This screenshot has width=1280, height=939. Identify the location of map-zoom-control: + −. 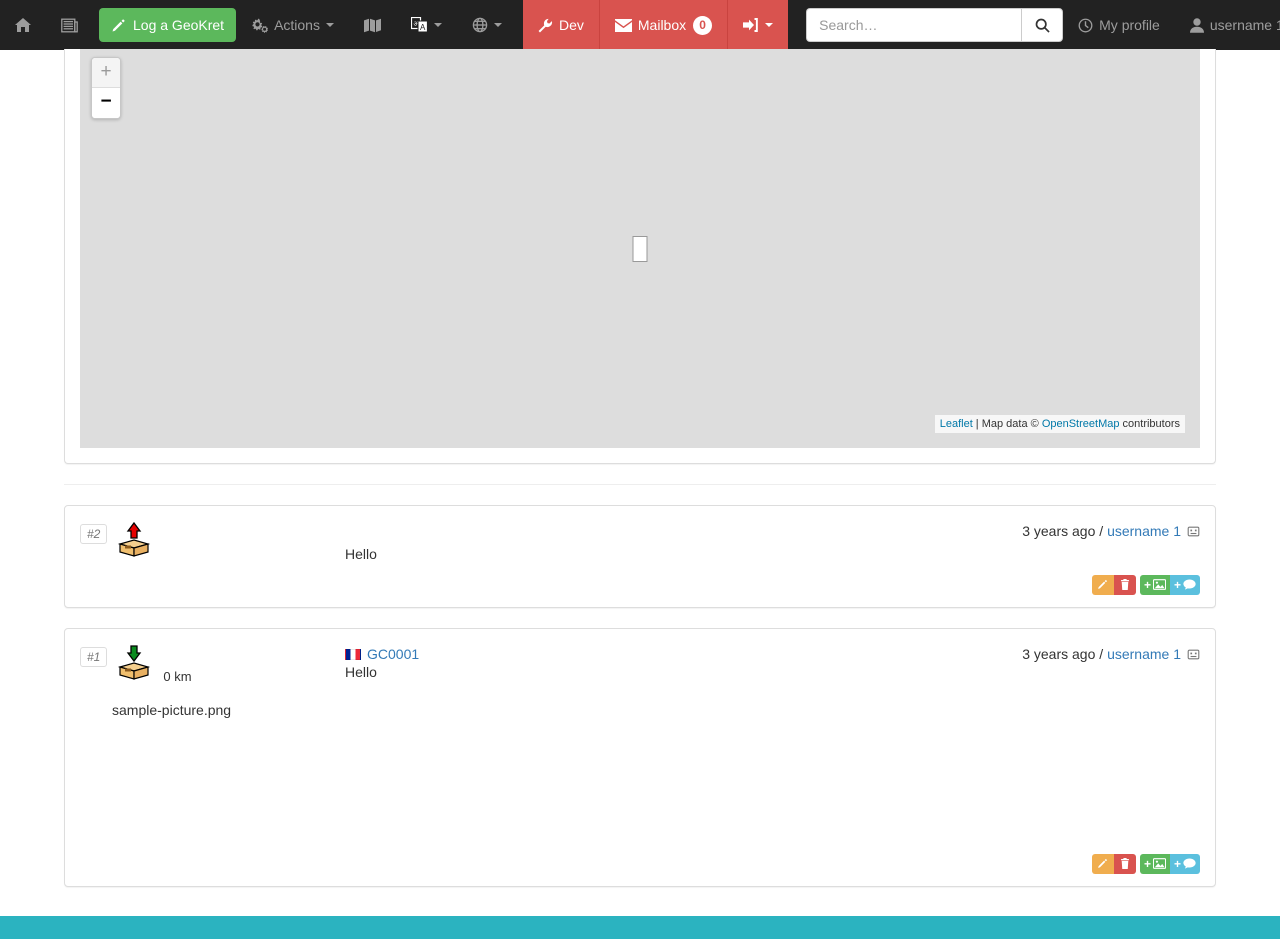
(106, 88).